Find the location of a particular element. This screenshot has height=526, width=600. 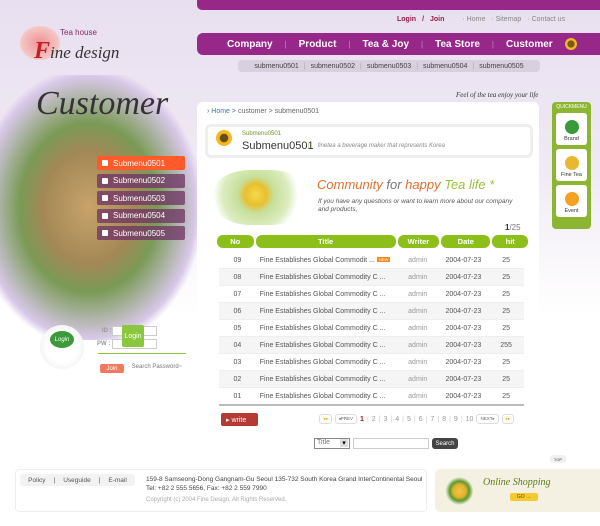

cell-no: 09 is located at coordinates (237, 260).